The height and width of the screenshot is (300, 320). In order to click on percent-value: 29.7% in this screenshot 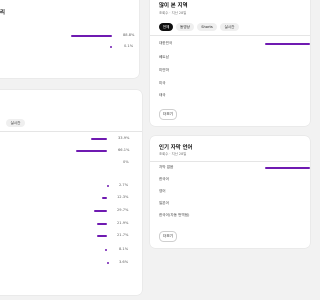, I will do `click(123, 210)`.